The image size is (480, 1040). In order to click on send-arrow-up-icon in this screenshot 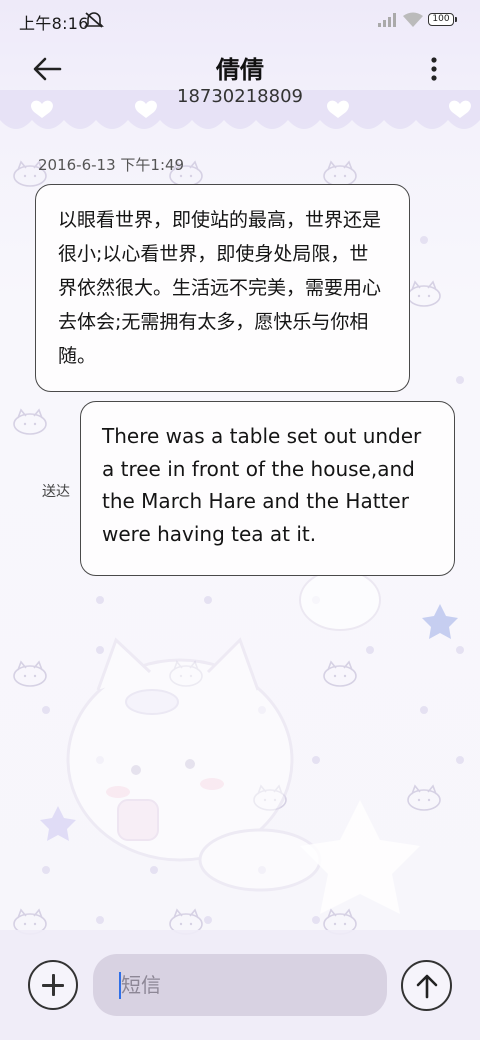, I will do `click(427, 986)`.